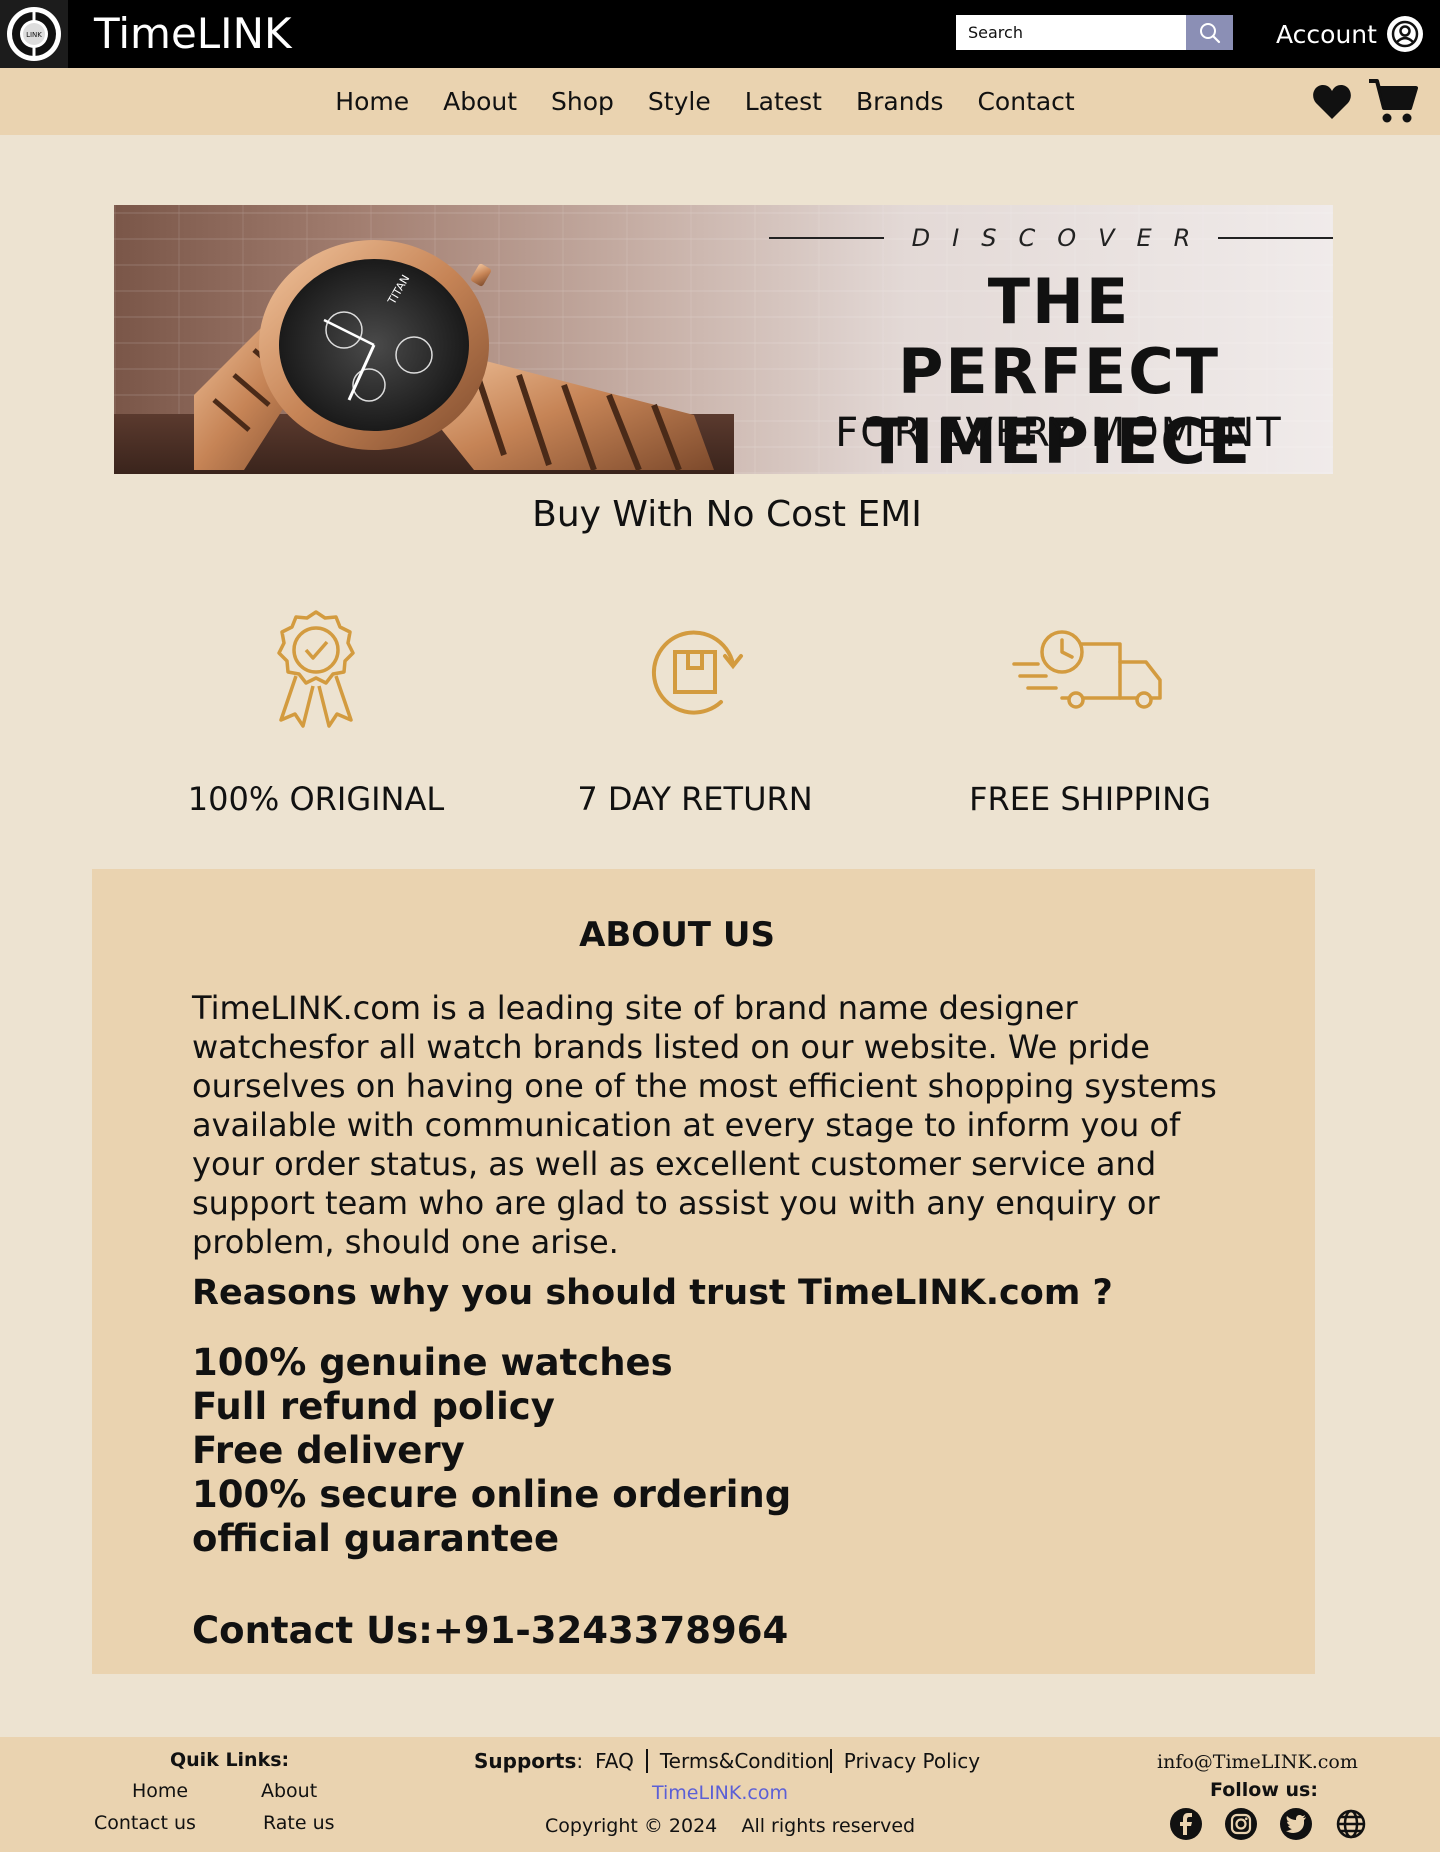 This screenshot has width=1440, height=1852. What do you see at coordinates (480, 101) in the screenshot?
I see `nav-about: About` at bounding box center [480, 101].